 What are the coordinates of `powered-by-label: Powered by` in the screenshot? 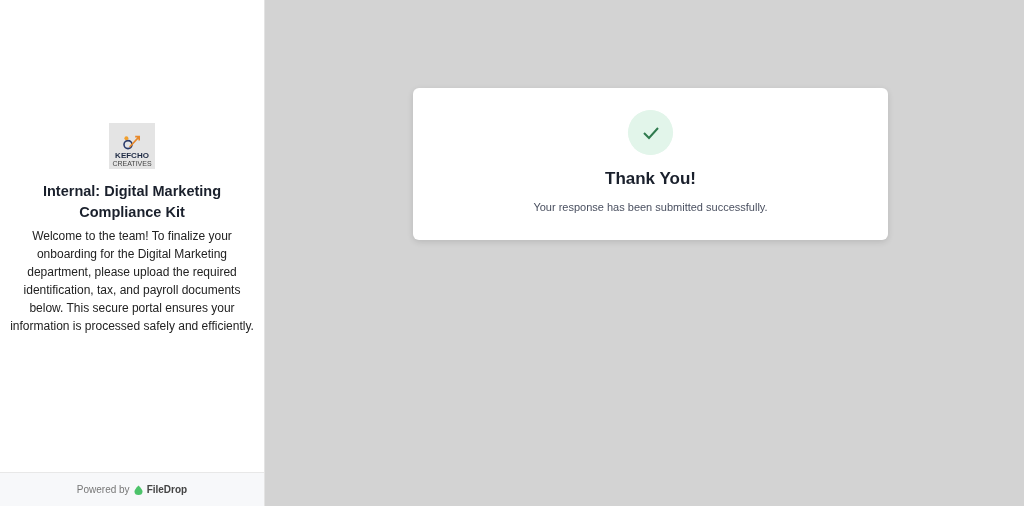 It's located at (103, 489).